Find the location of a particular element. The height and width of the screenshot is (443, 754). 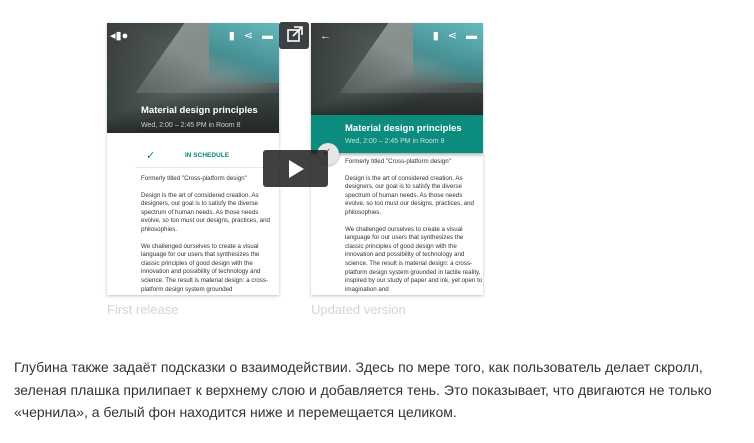

back-icon: ◂▮● is located at coordinates (119, 36).